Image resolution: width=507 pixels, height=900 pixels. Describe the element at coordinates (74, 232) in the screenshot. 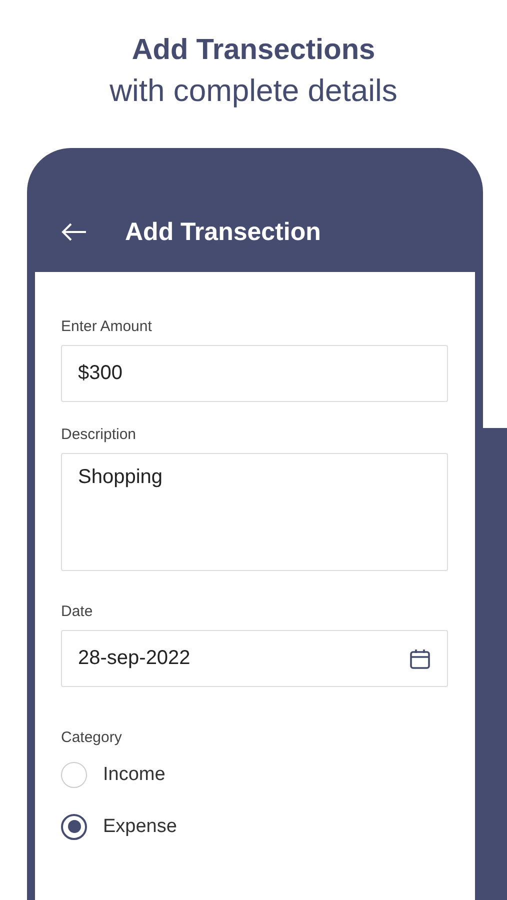

I see `back-button` at that location.